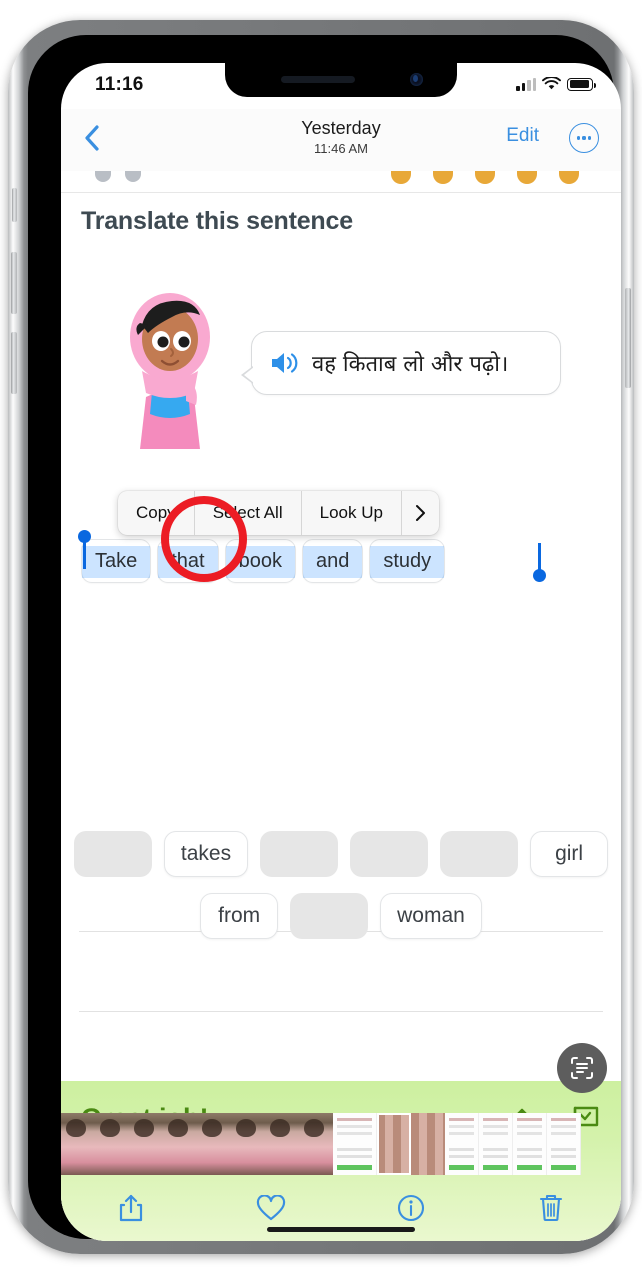 The height and width of the screenshot is (1274, 642). I want to click on answer-tile-label: and, so click(332, 560).